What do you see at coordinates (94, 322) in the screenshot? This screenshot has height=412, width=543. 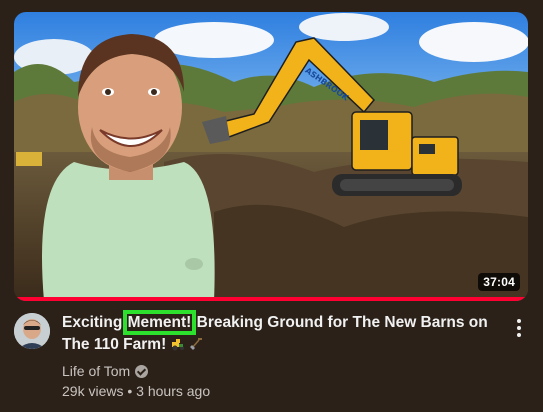 I see `title-text-start: Exciting` at bounding box center [94, 322].